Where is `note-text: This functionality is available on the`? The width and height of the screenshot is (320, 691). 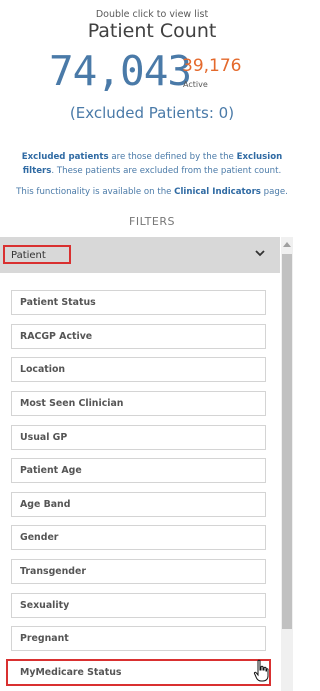
note-text: This functionality is available on the is located at coordinates (95, 192).